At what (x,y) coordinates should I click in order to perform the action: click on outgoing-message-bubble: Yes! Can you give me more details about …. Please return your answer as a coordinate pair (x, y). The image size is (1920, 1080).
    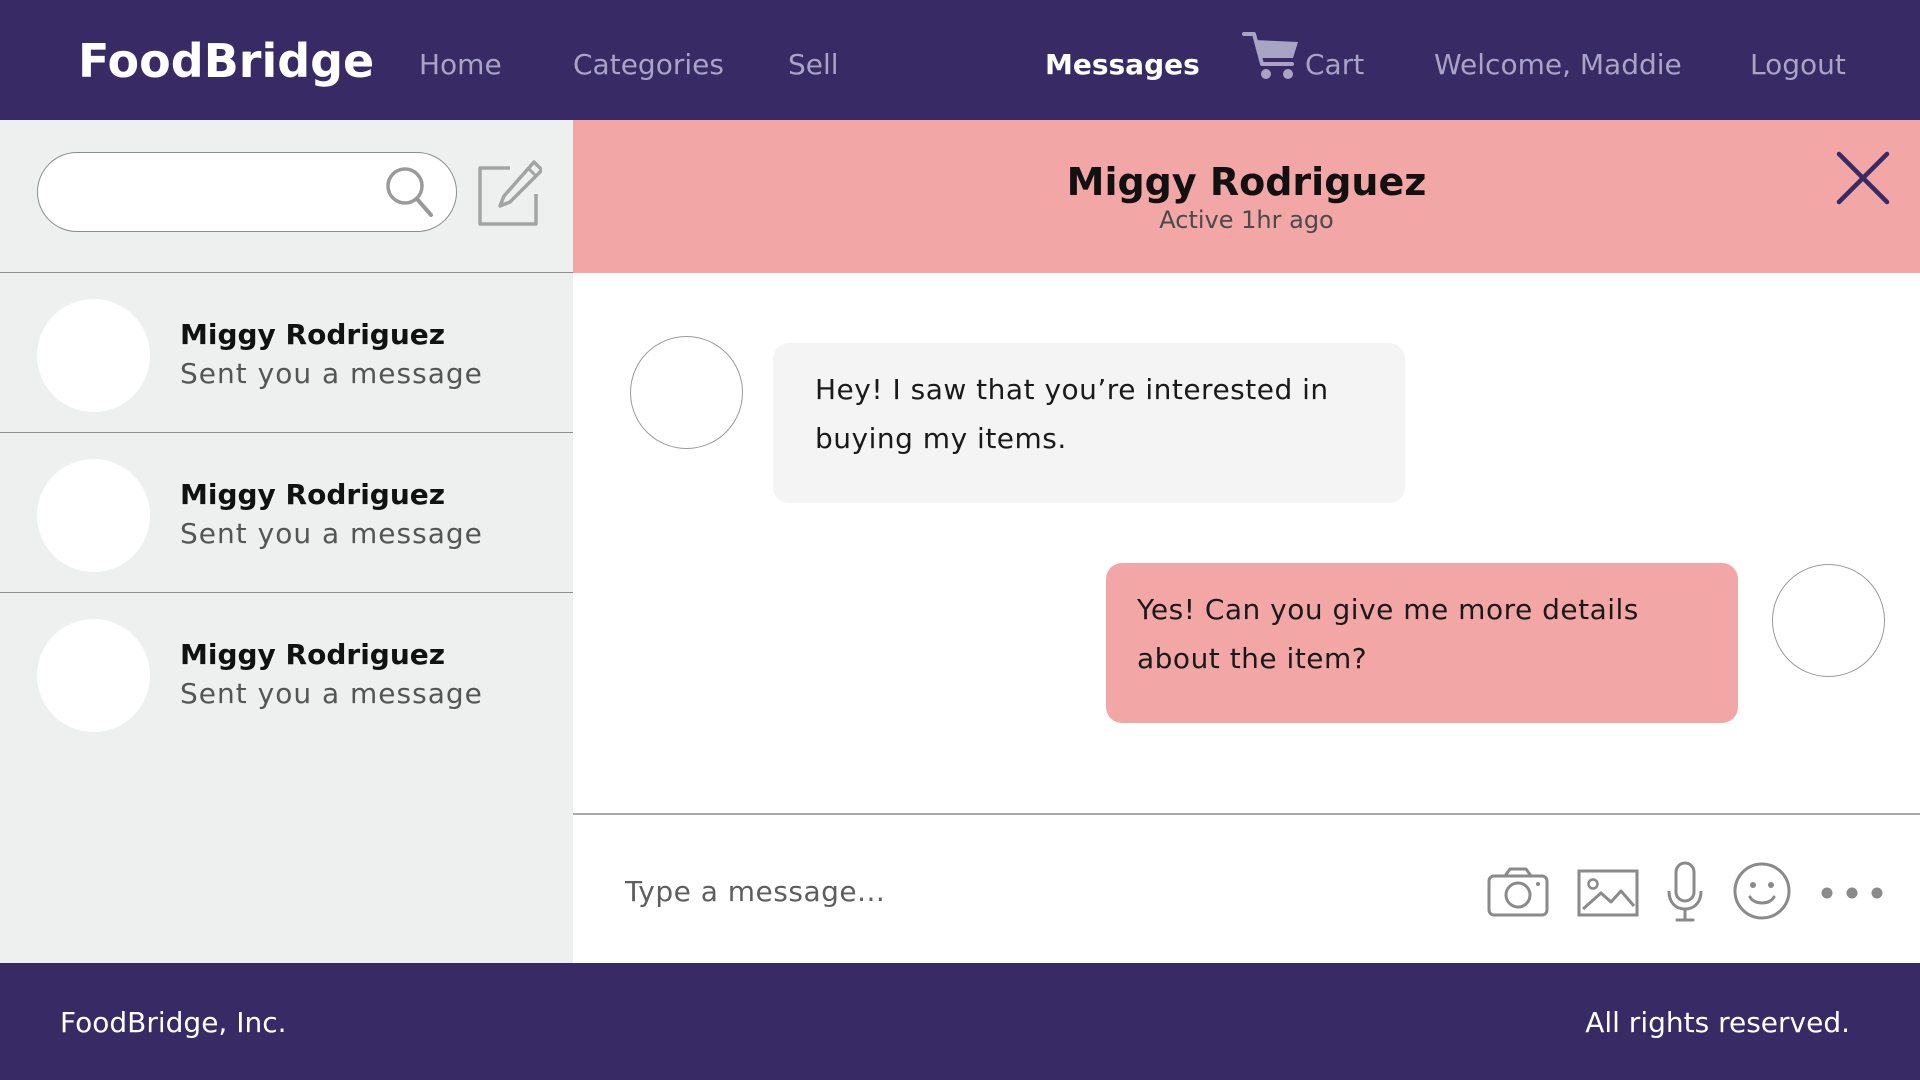
    Looking at the image, I should click on (1422, 643).